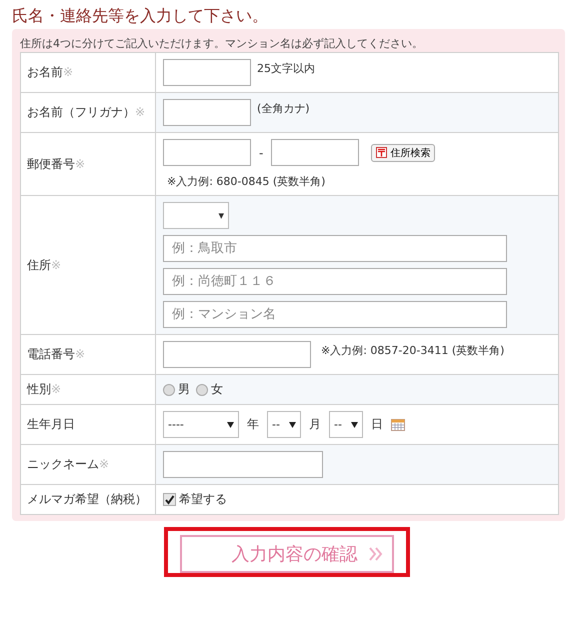 This screenshot has height=635, width=573. I want to click on hint-text: ※入力例: 680-0845 (英数半角), so click(246, 181).